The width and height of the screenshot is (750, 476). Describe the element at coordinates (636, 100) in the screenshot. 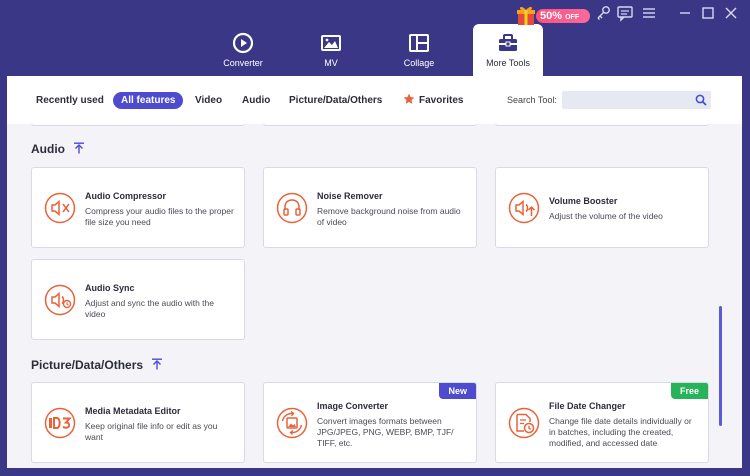

I see `search-input` at that location.